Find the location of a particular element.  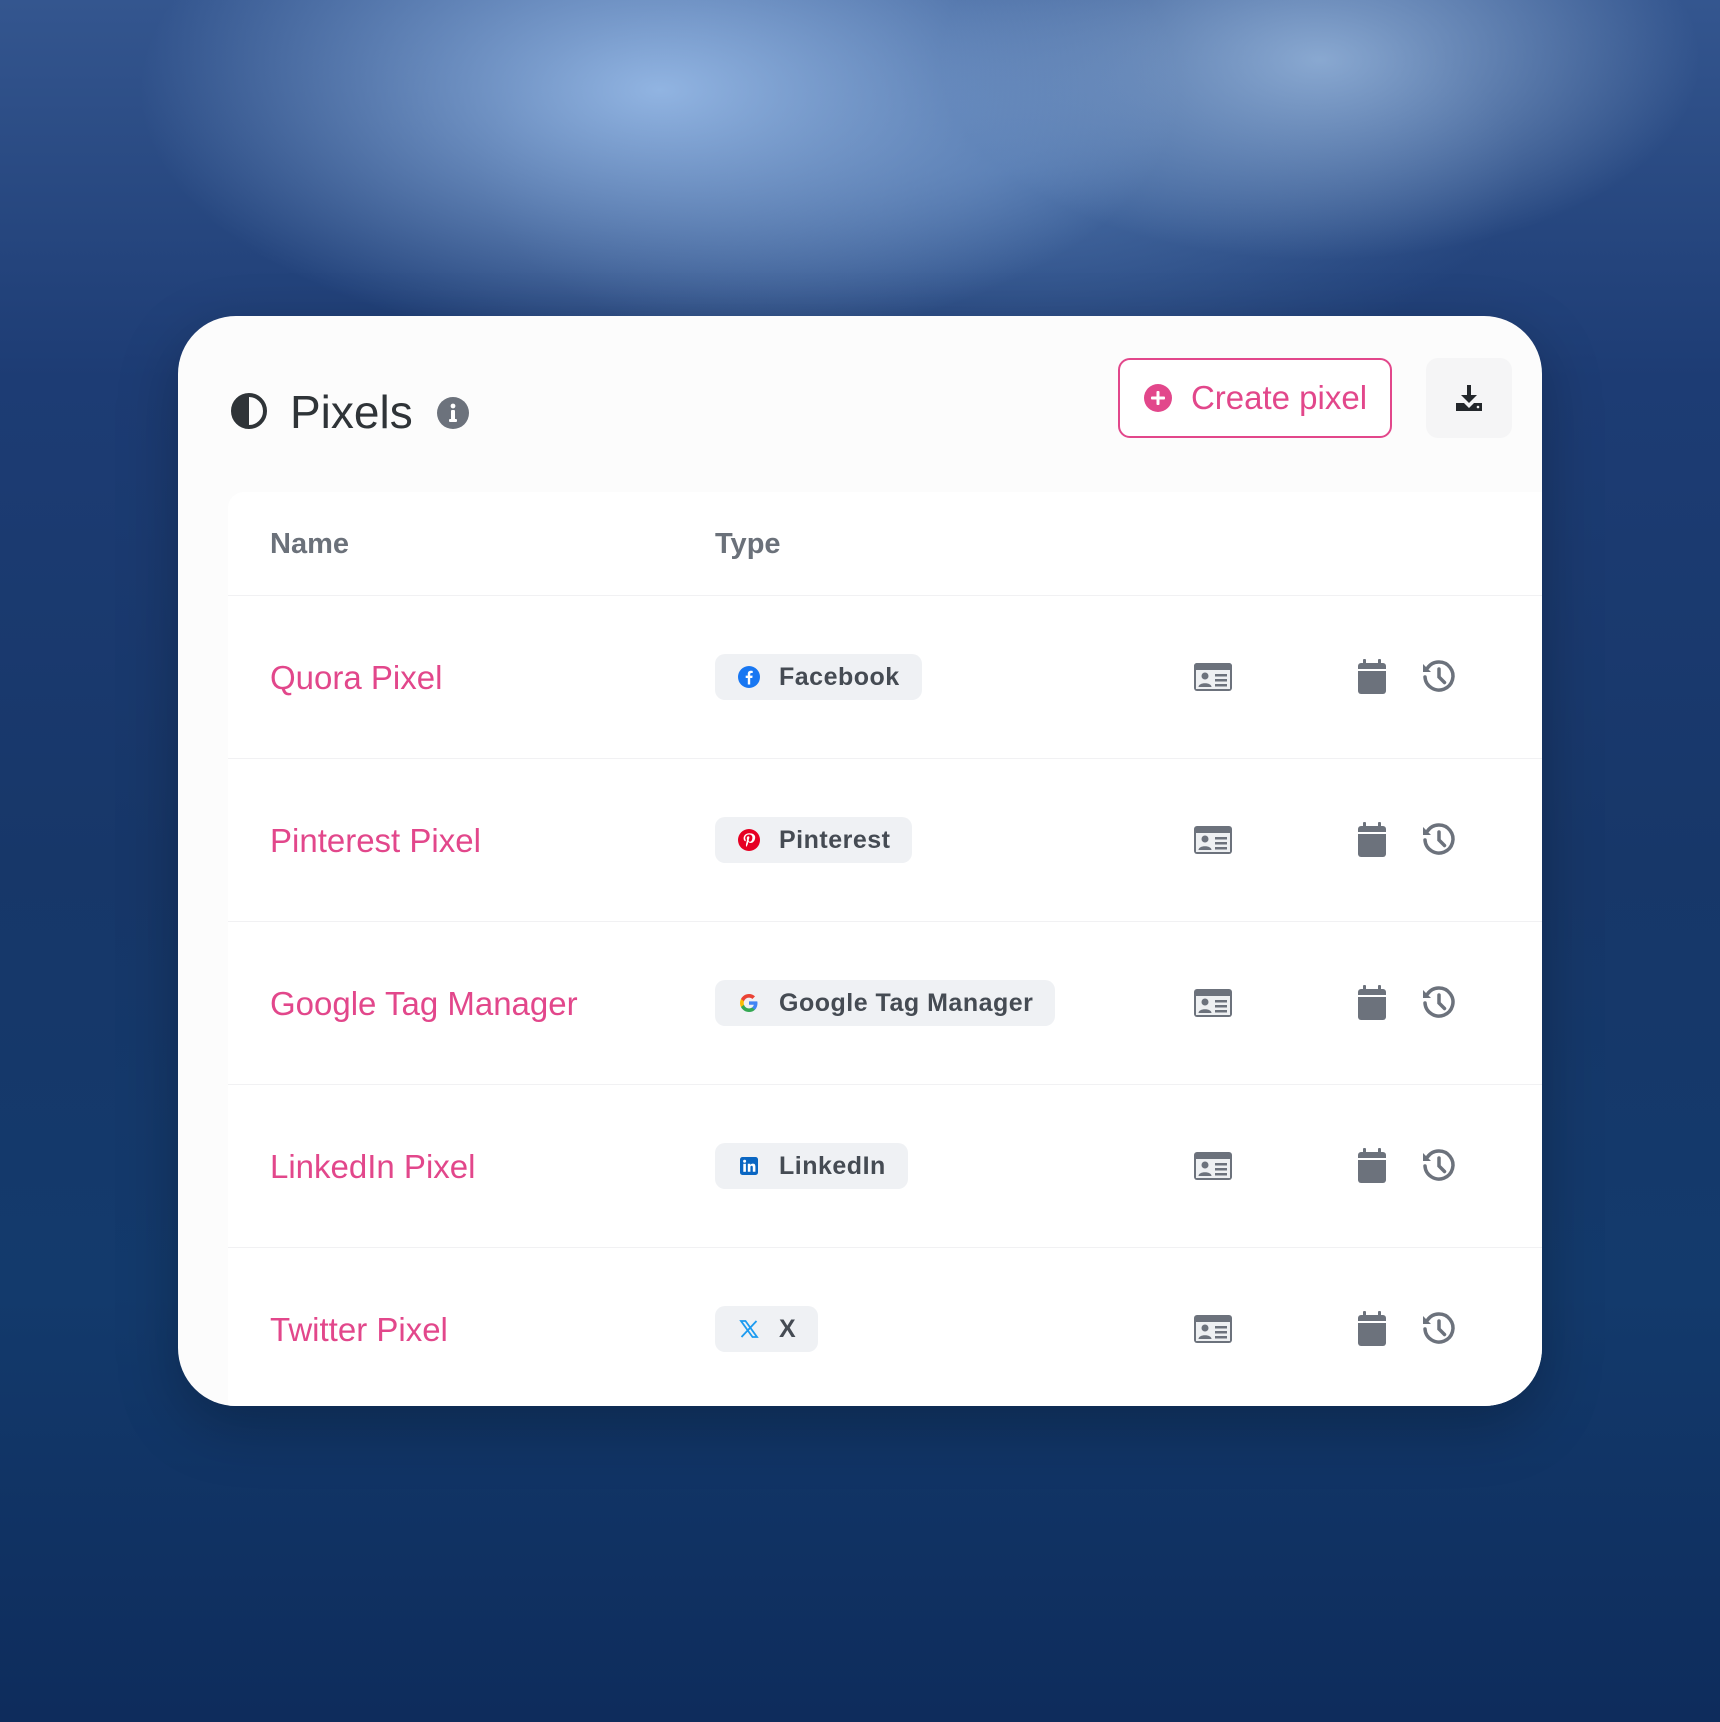

column-header-type: Type is located at coordinates (748, 544).